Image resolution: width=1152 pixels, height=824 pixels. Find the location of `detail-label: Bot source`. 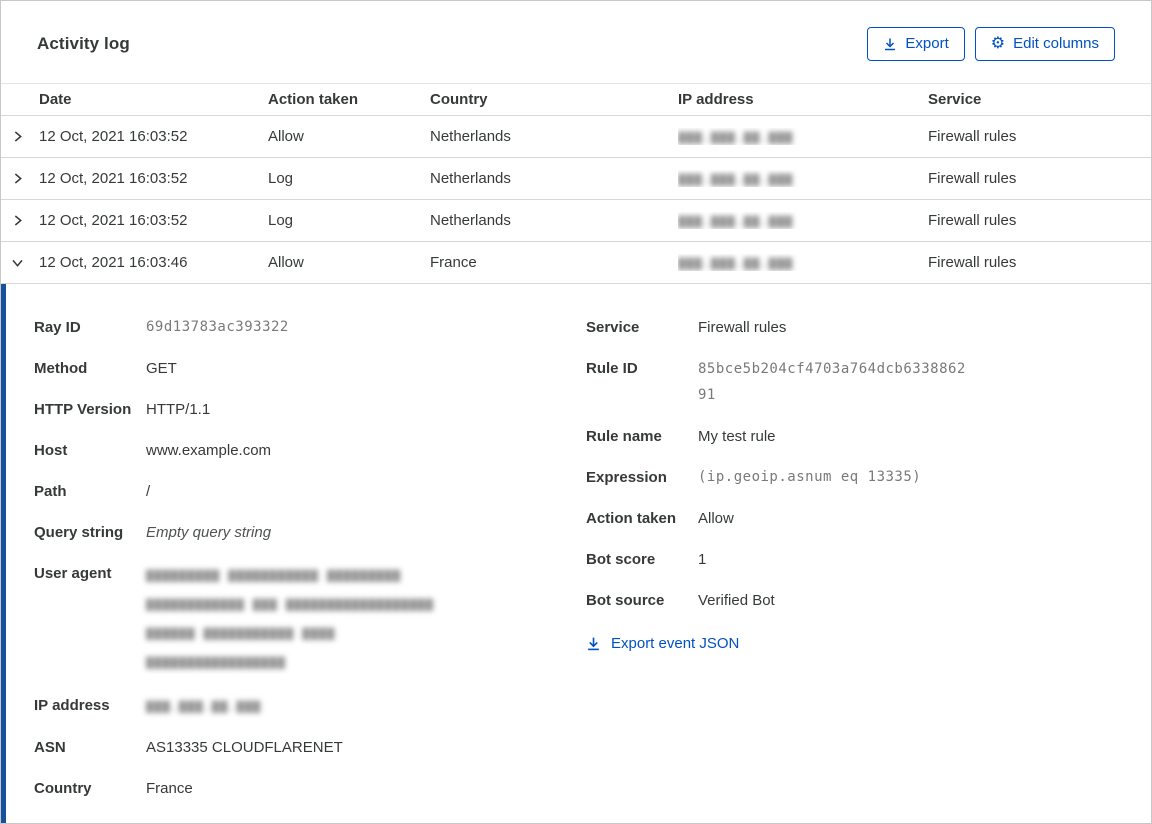

detail-label: Bot source is located at coordinates (625, 600).